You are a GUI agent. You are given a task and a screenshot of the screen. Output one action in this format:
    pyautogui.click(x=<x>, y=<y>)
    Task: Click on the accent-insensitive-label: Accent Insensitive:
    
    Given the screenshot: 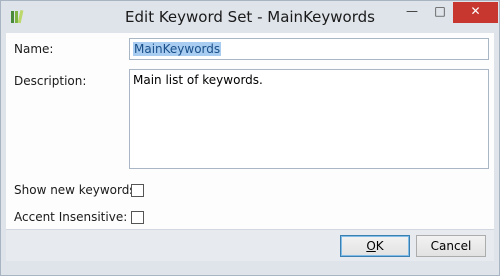 What is the action you would take?
    pyautogui.click(x=71, y=217)
    